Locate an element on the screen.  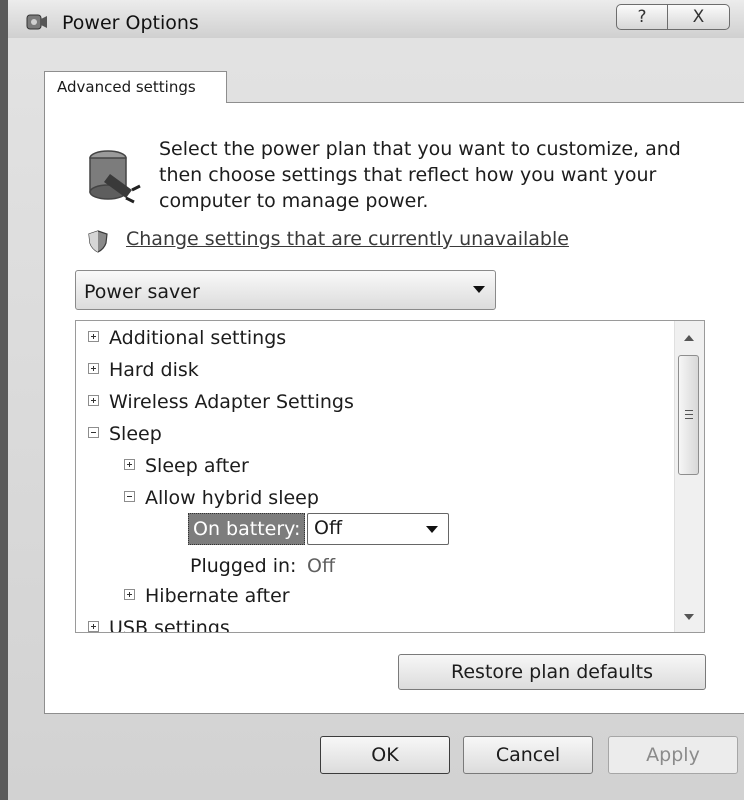
tree-item-additional-settings: Additional settings is located at coordinates (187, 338).